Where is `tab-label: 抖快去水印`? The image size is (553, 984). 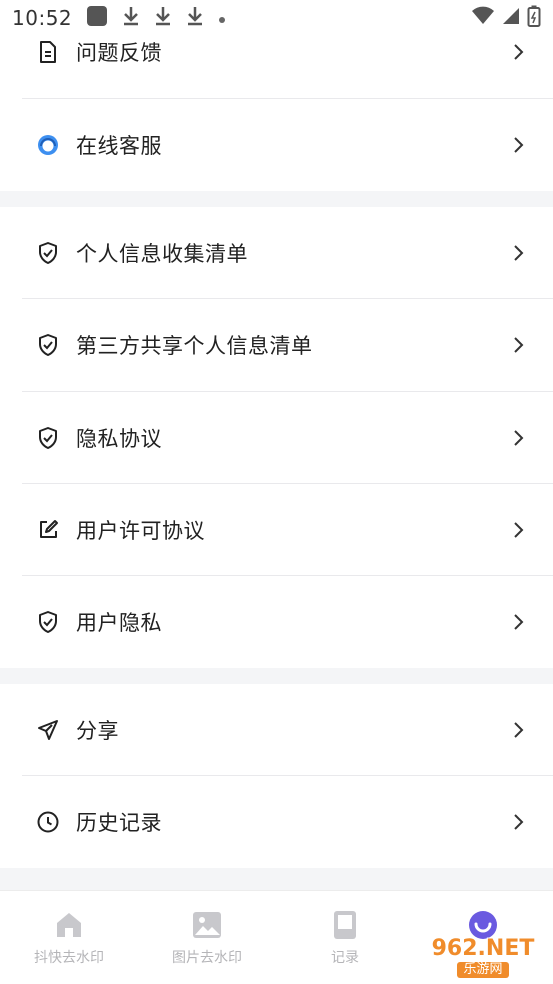 tab-label: 抖快去水印 is located at coordinates (69, 958).